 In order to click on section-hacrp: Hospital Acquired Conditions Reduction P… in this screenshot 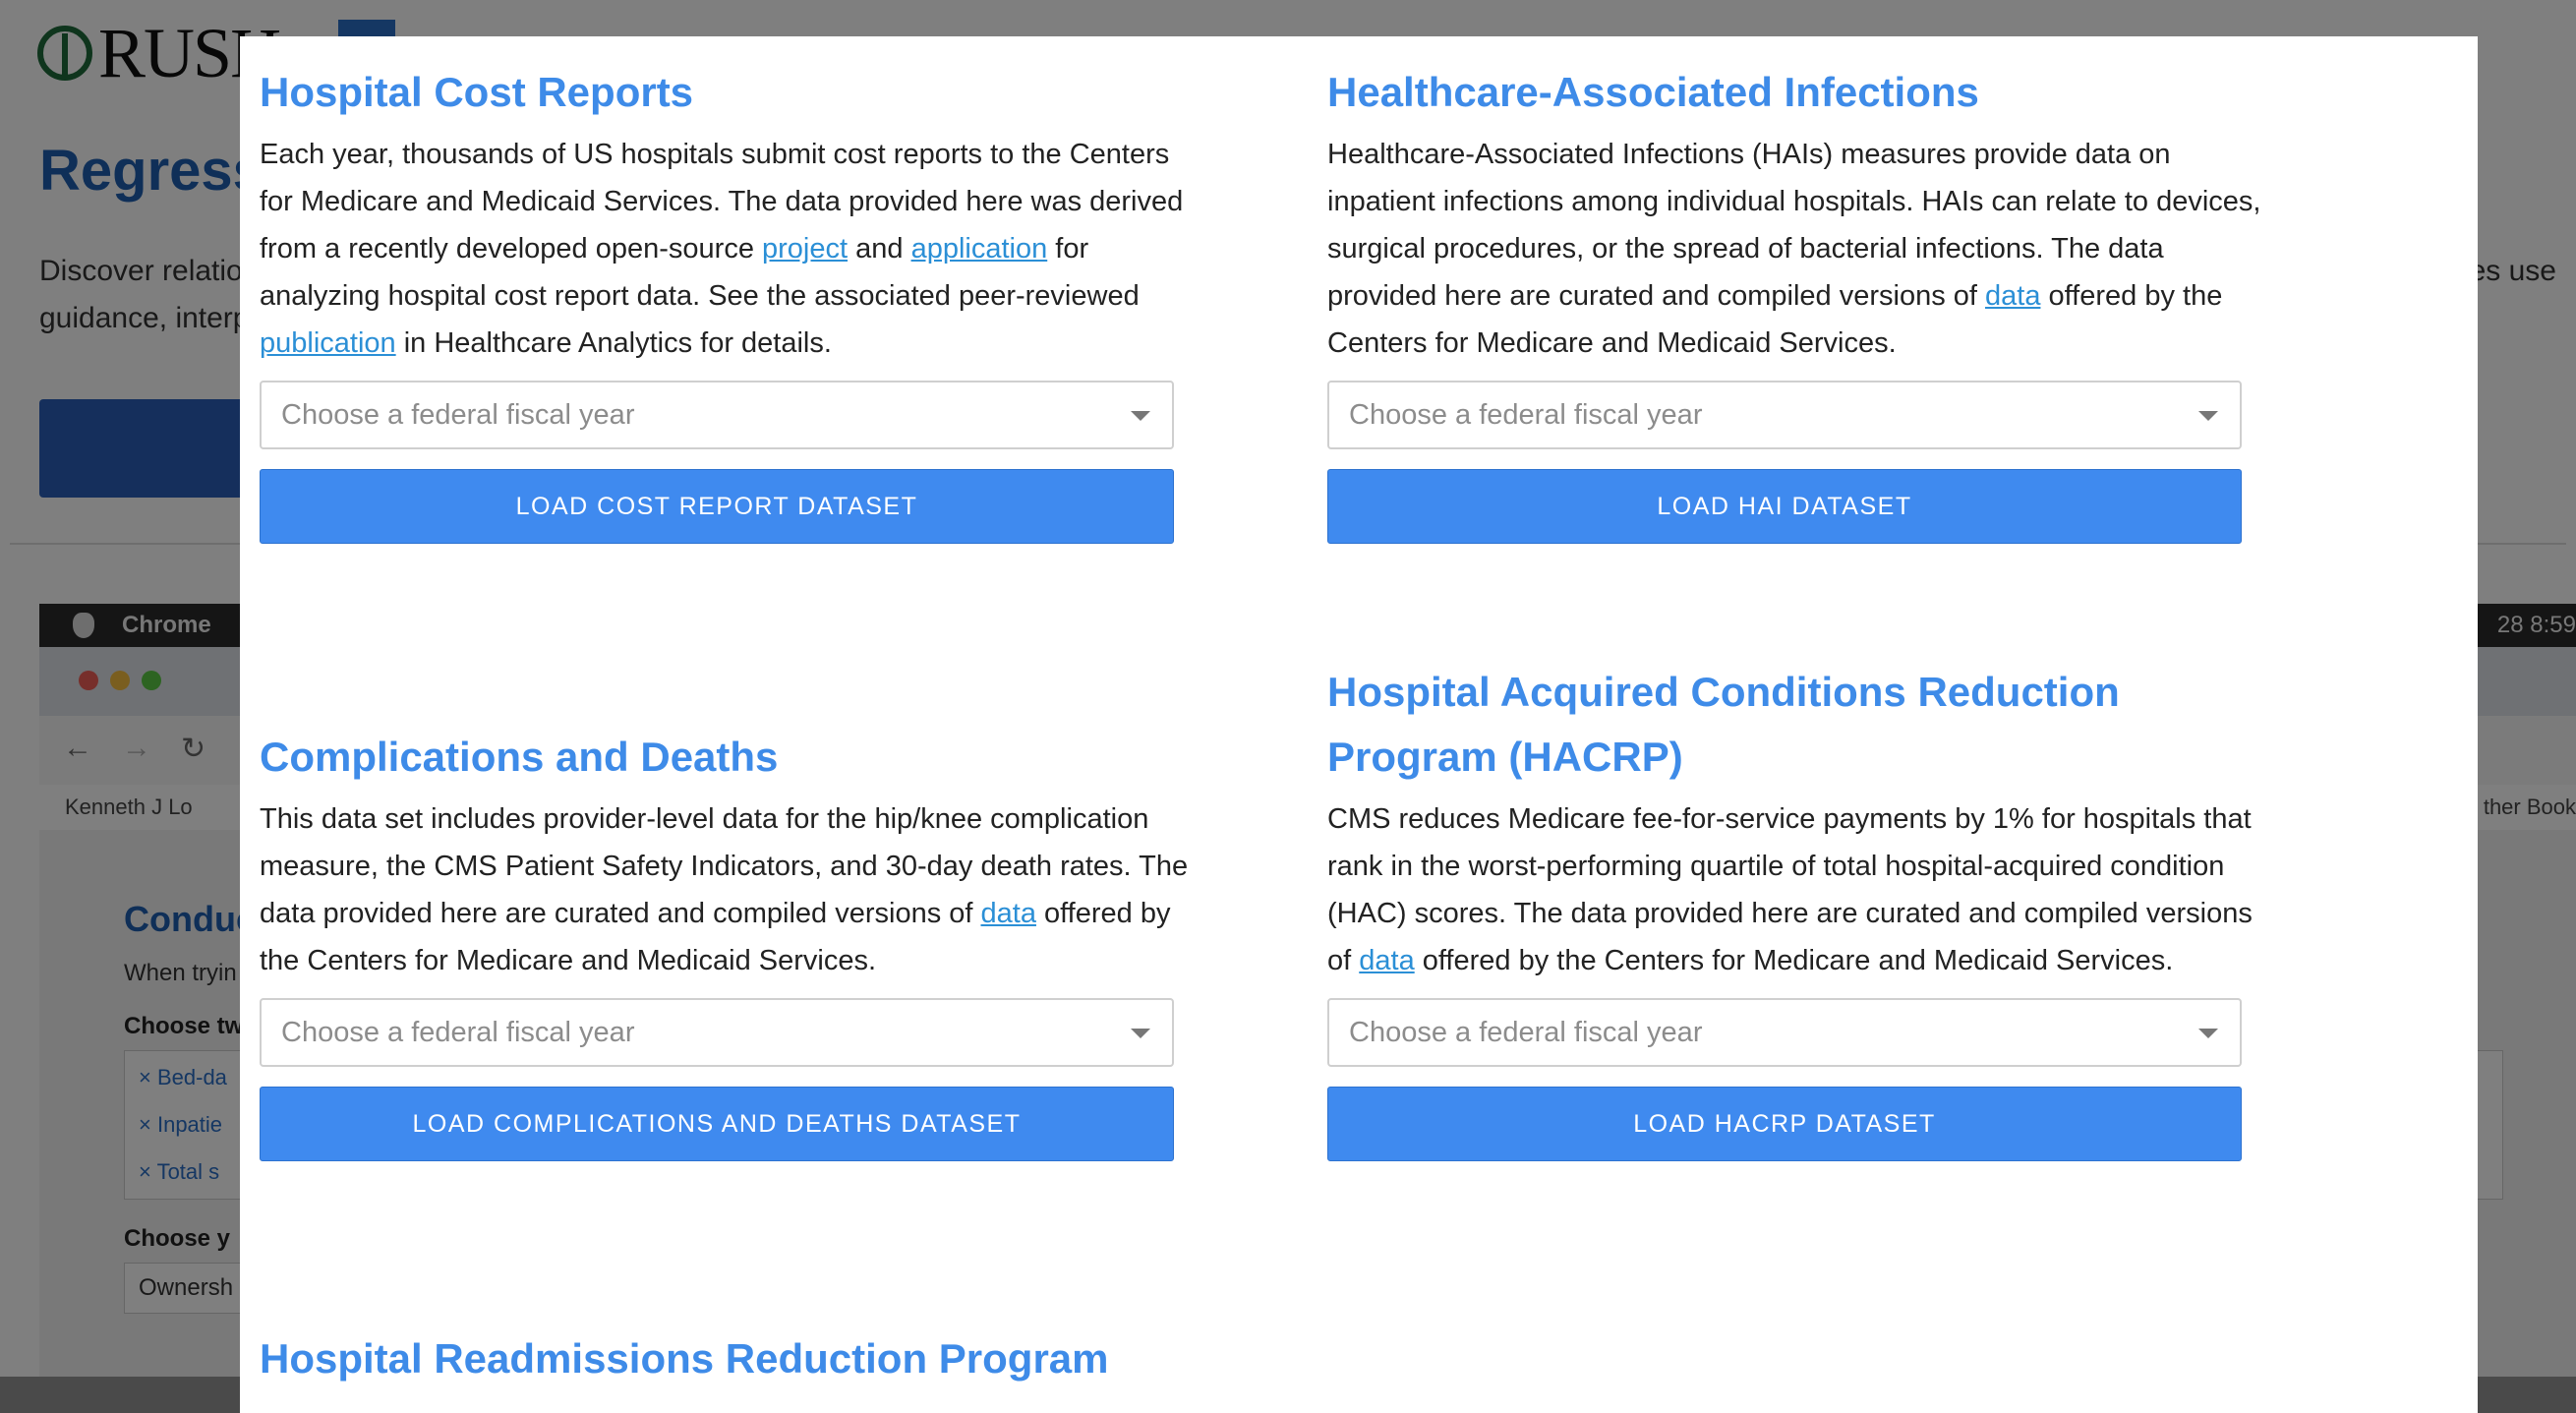, I will do `click(1799, 910)`.